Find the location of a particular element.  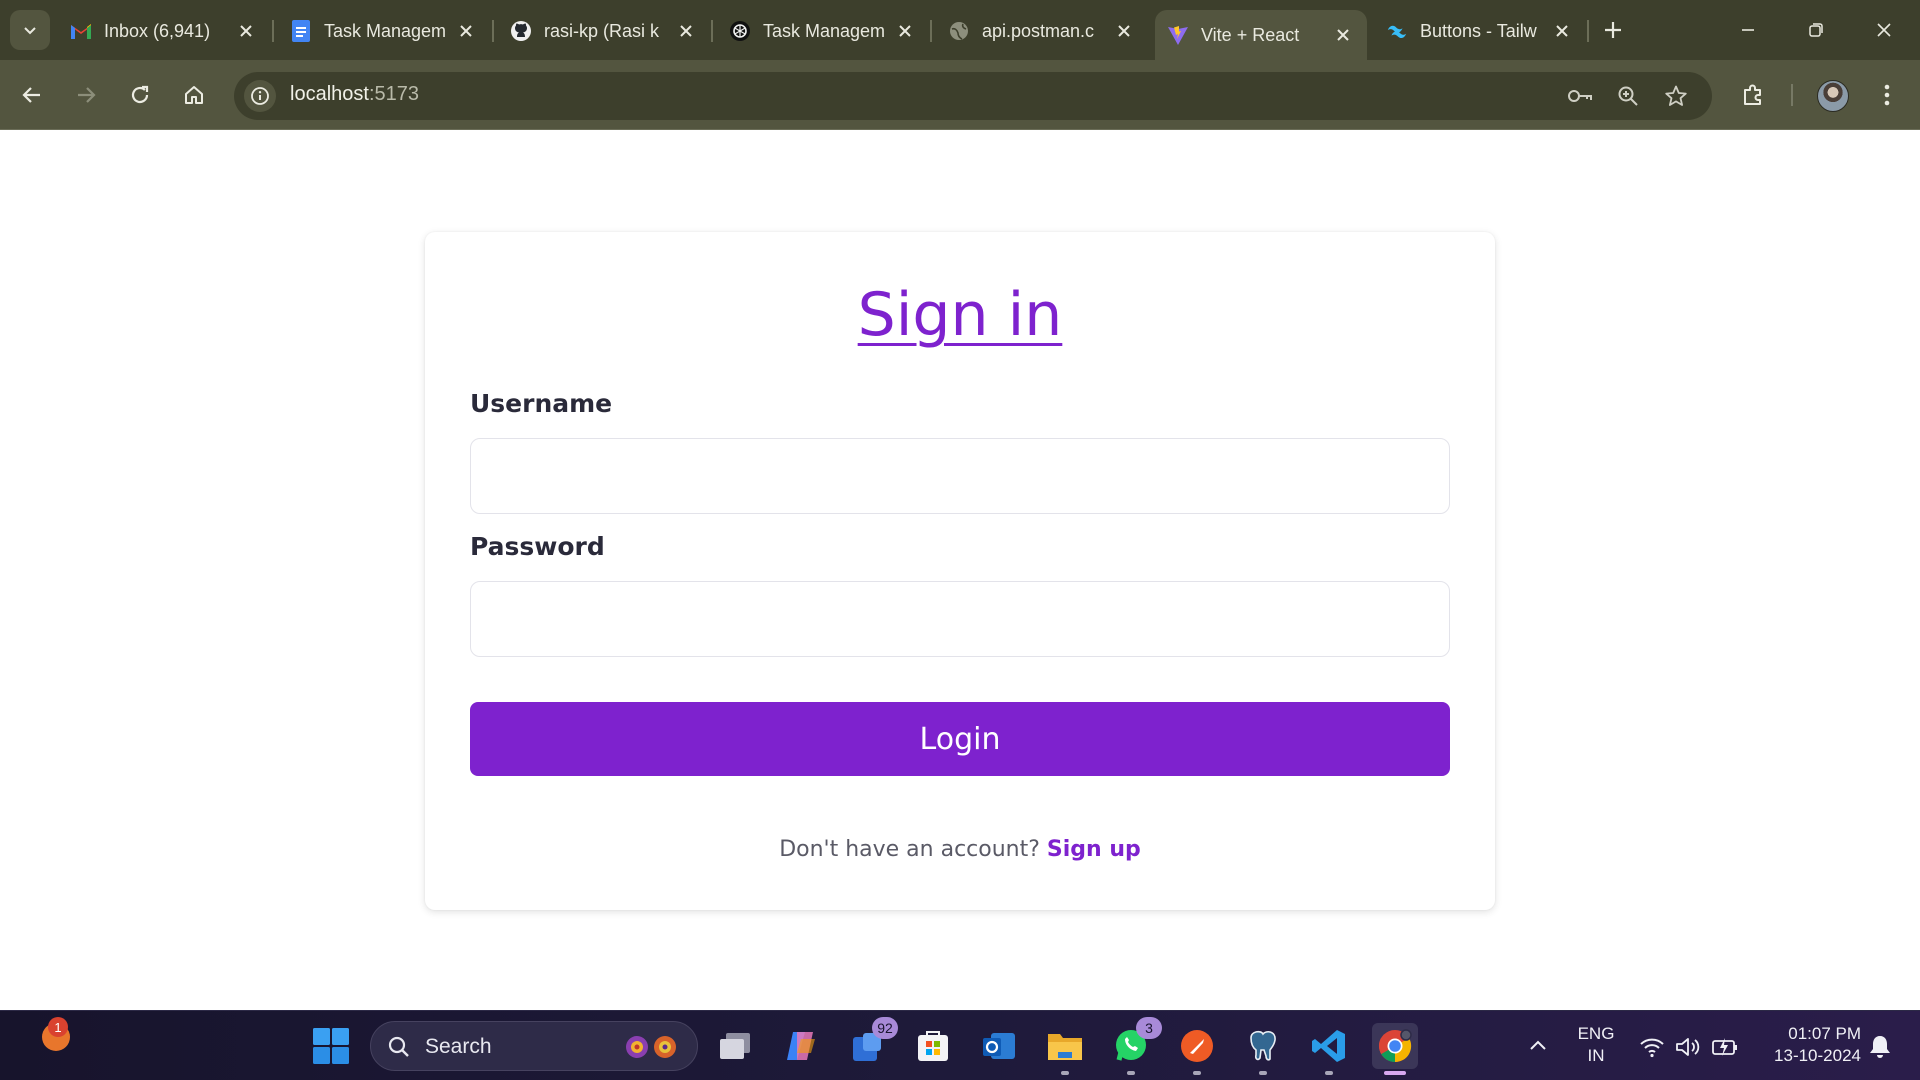

info-icon is located at coordinates (260, 96).